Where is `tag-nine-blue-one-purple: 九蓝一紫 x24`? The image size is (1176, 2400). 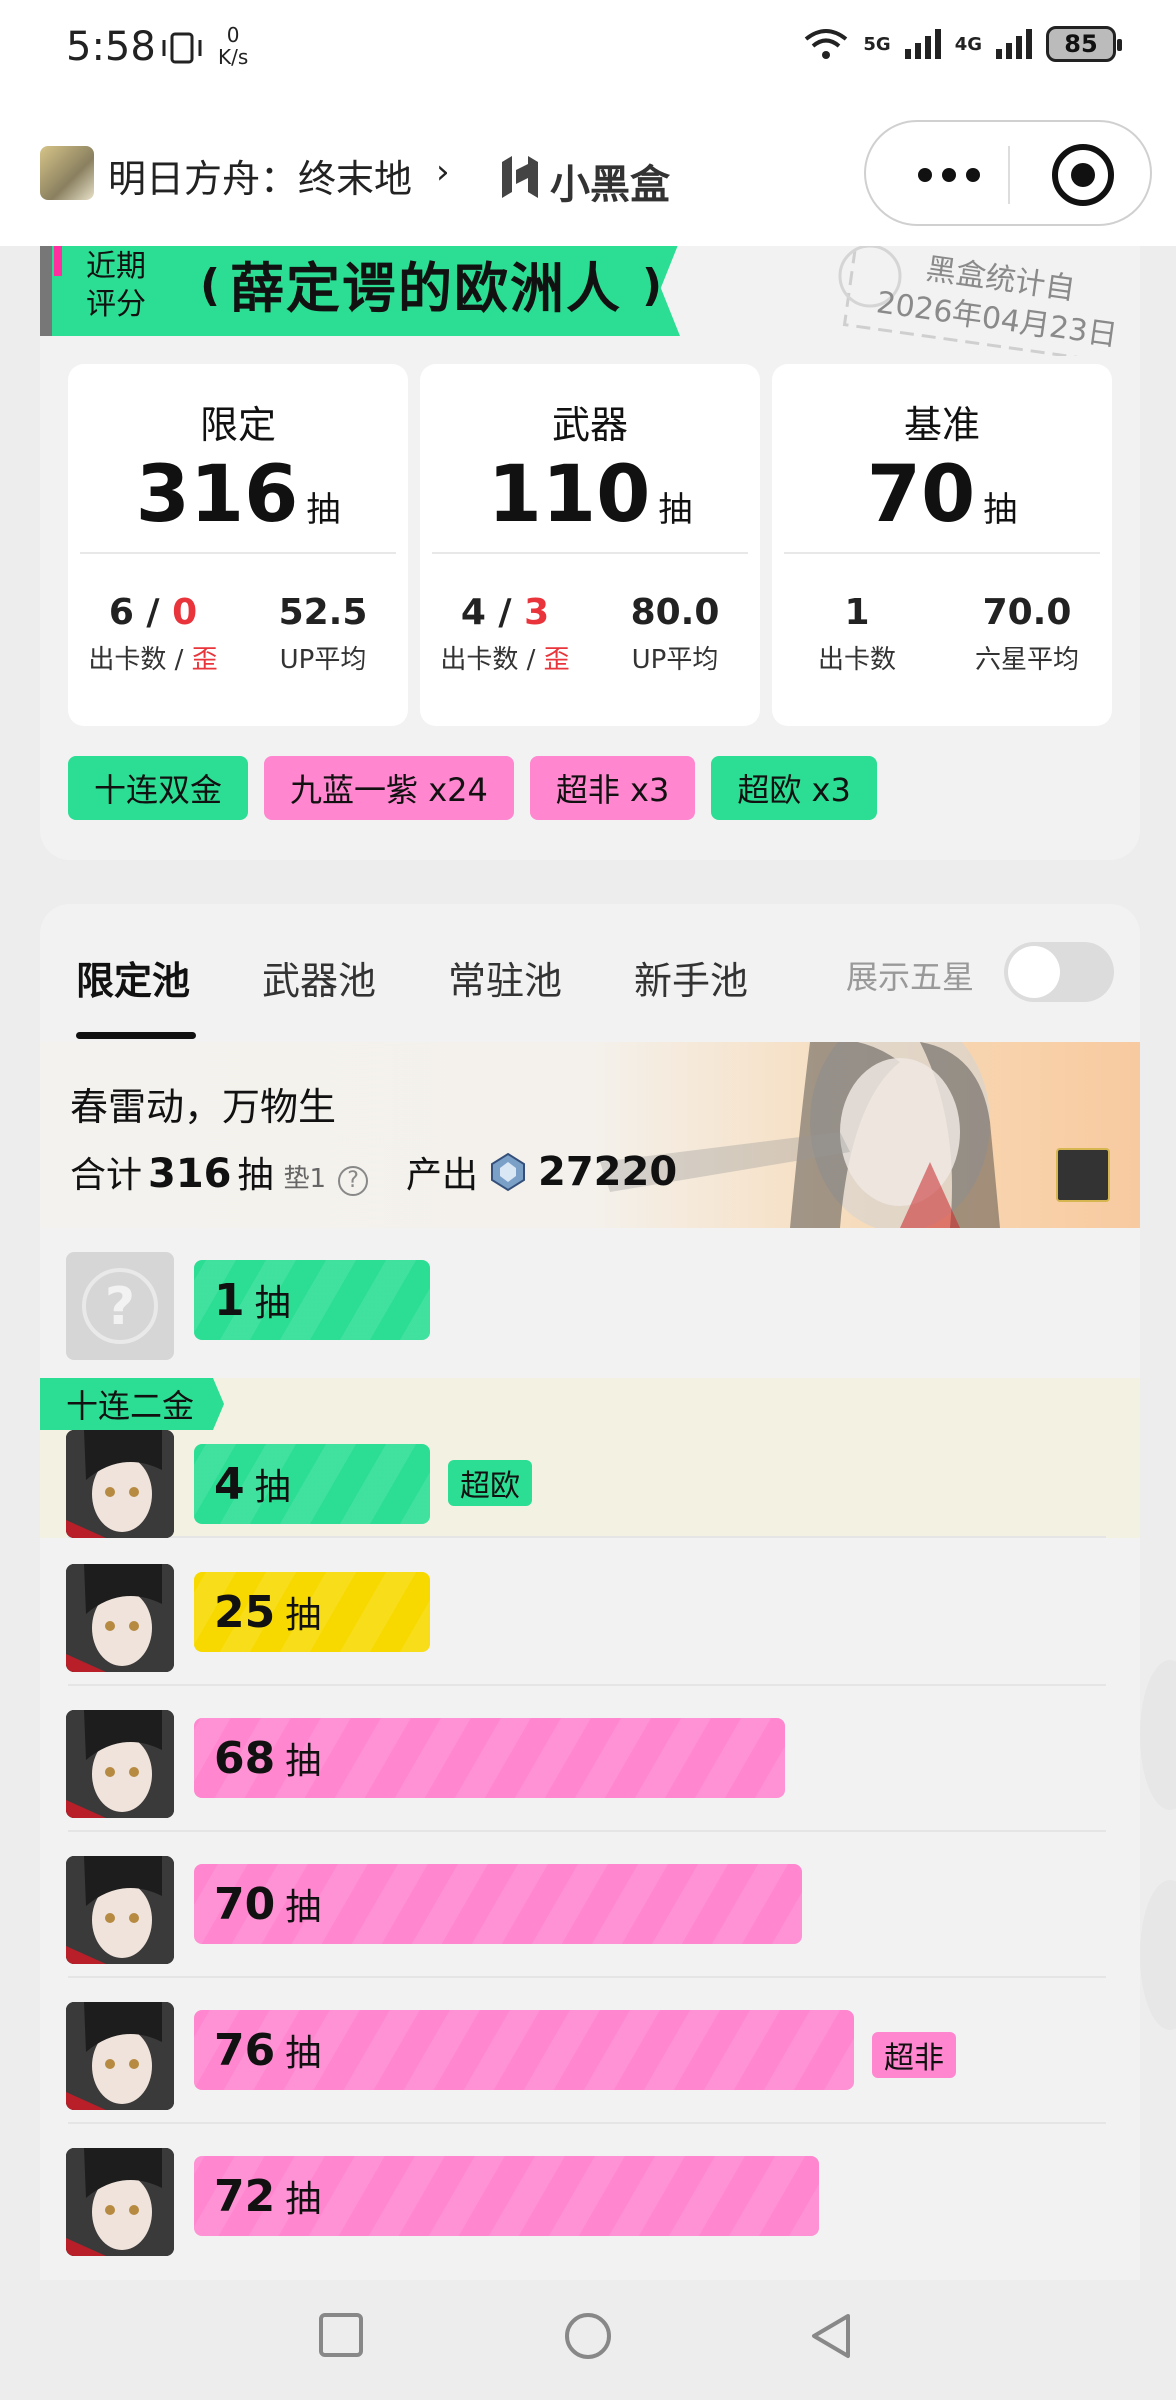 tag-nine-blue-one-purple: 九蓝一紫 x24 is located at coordinates (389, 788).